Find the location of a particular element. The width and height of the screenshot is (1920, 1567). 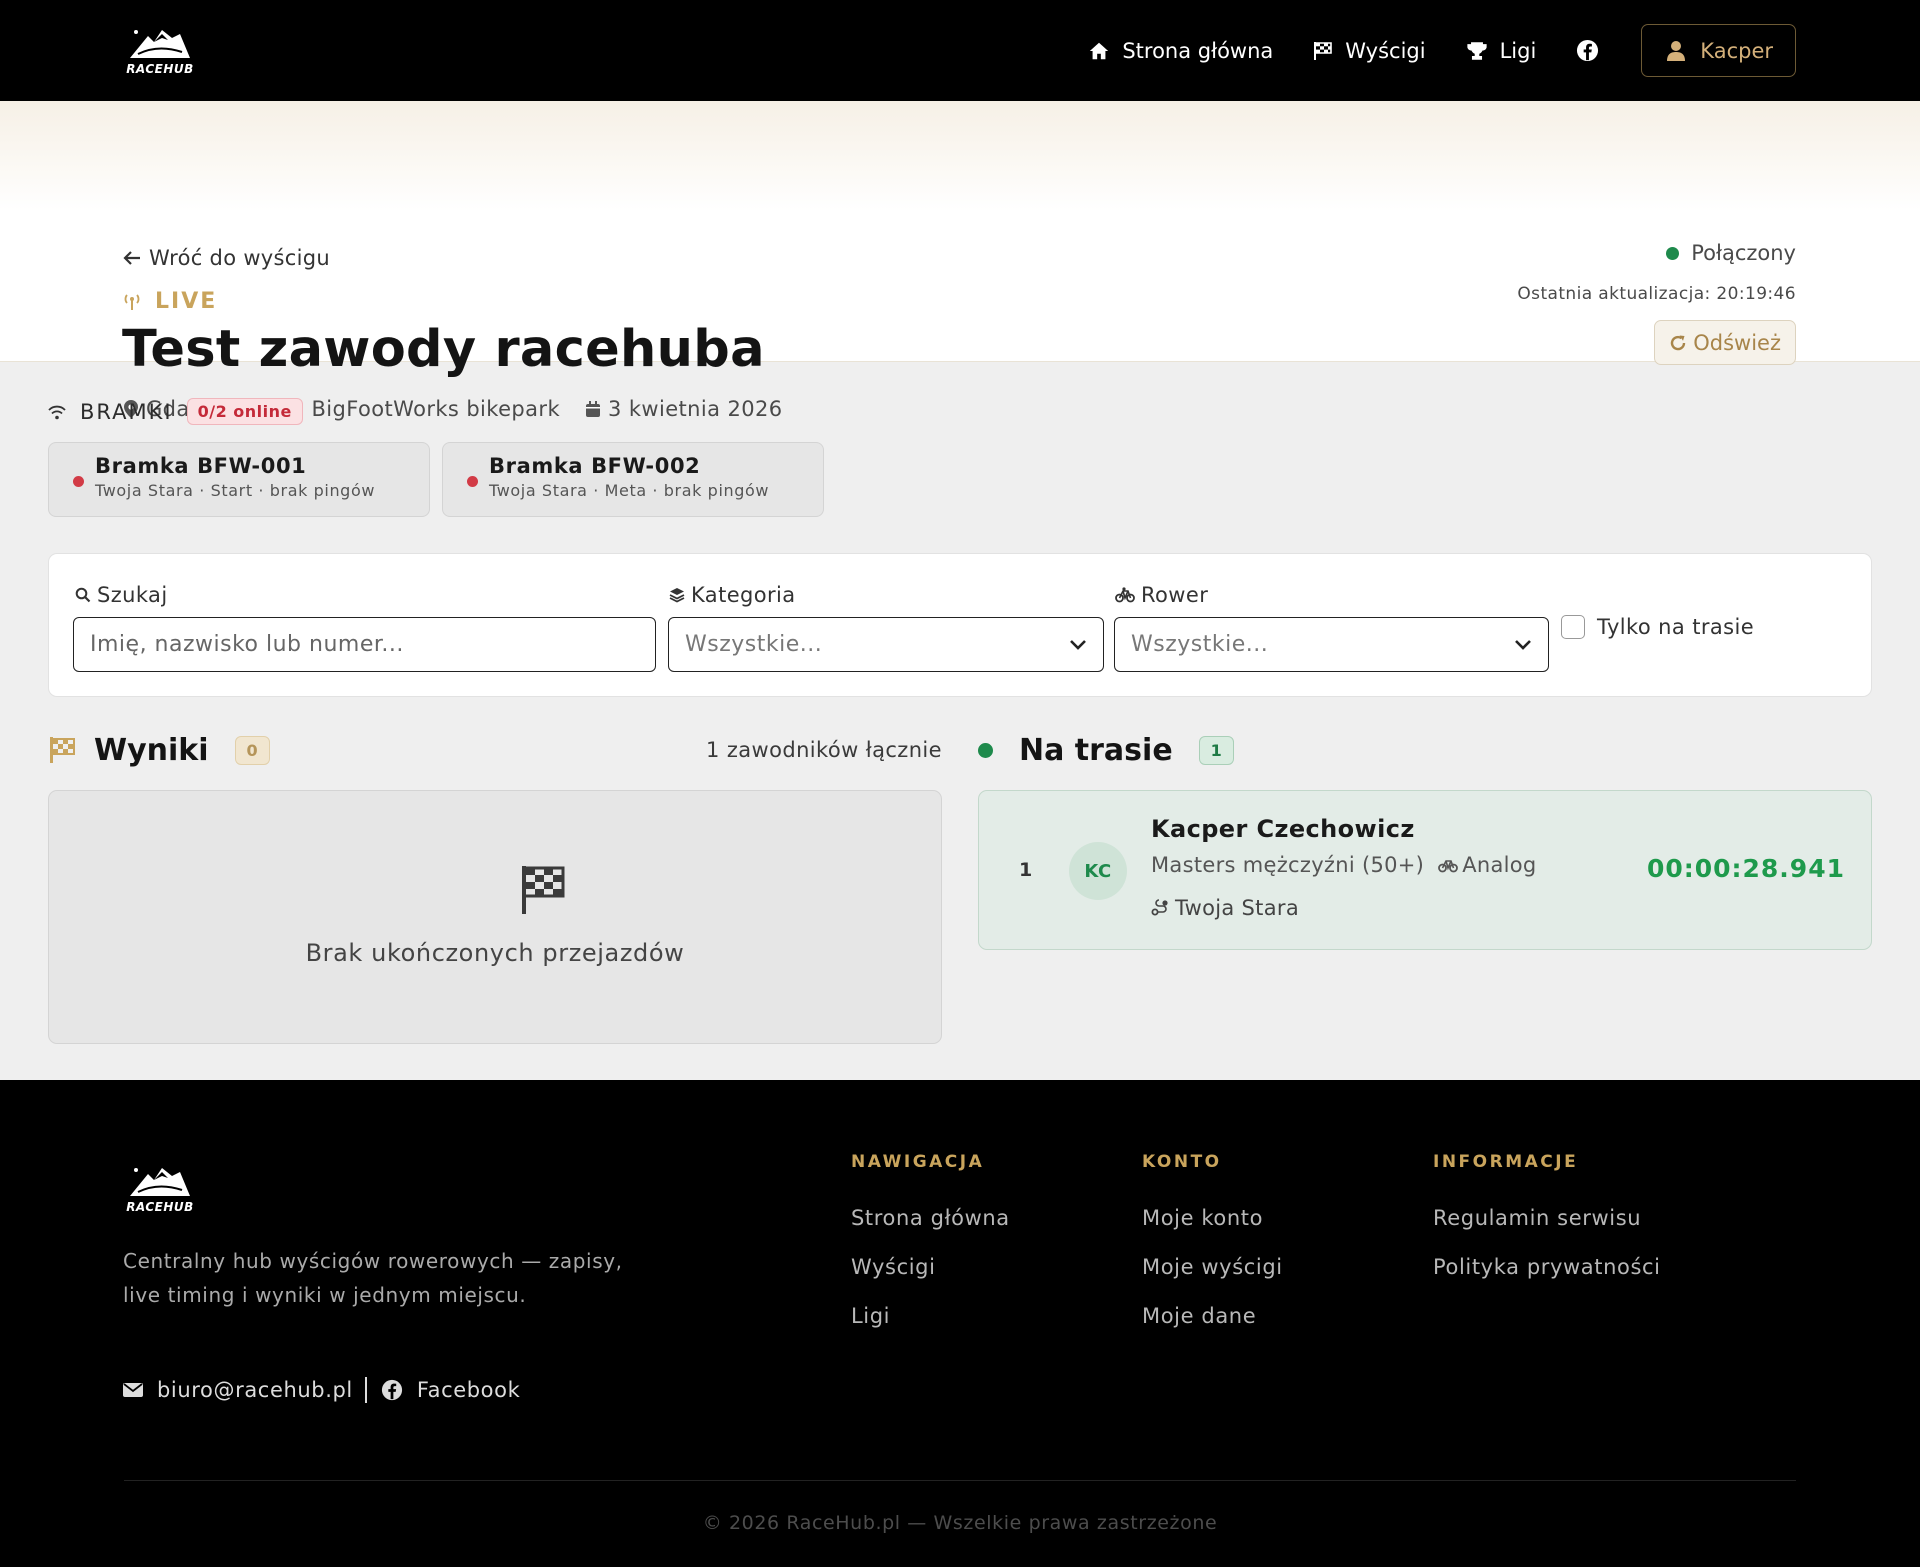

rider-category: Masters mężczyźni (50+) is located at coordinates (1288, 865).